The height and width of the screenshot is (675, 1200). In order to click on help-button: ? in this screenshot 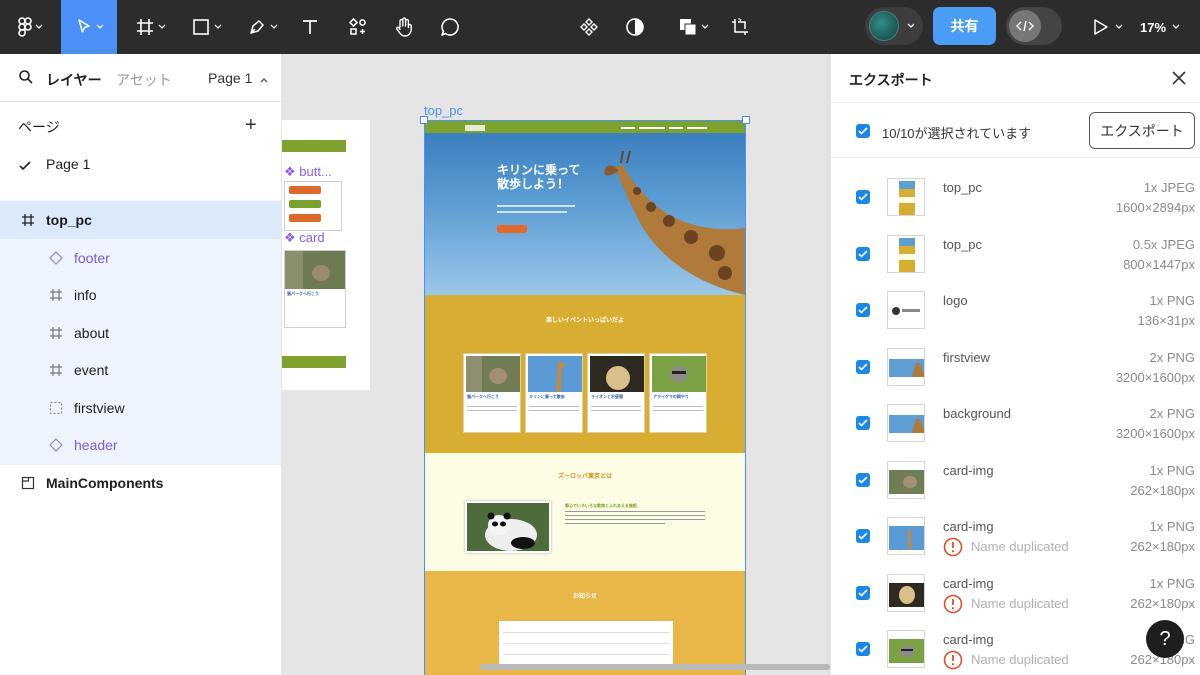, I will do `click(1165, 639)`.